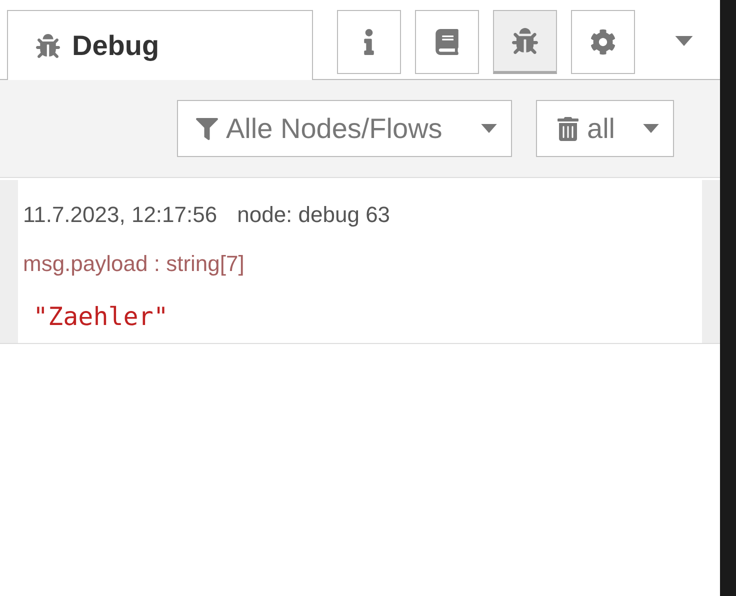  I want to click on message-timestamp: 11.7.2023, 12:17:56, so click(120, 215).